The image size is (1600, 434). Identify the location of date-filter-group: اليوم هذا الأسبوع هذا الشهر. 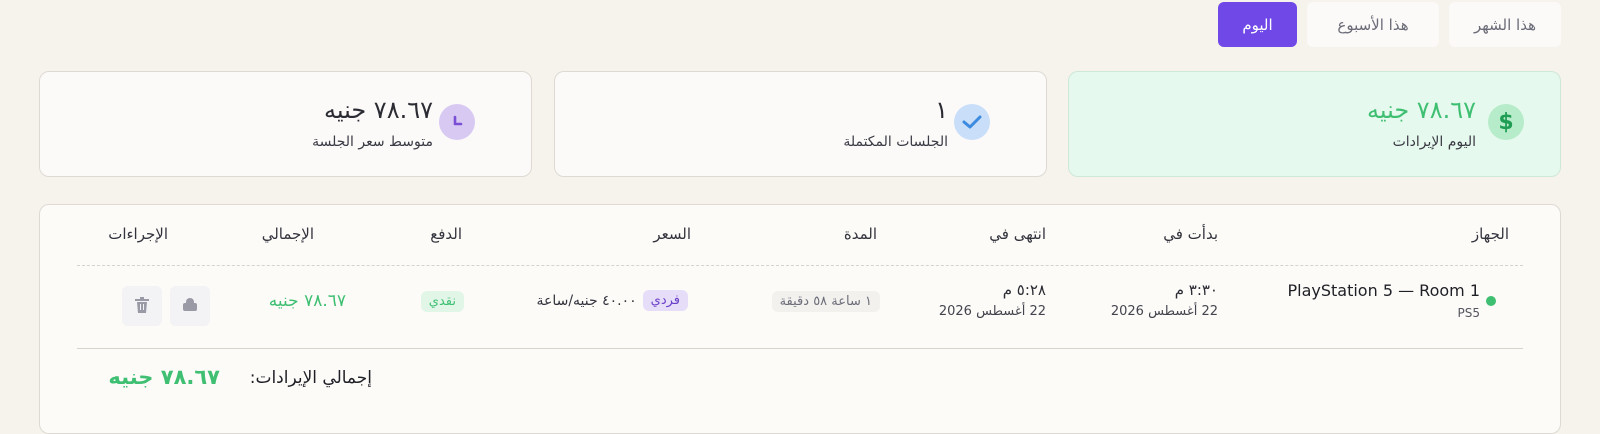
(1389, 24).